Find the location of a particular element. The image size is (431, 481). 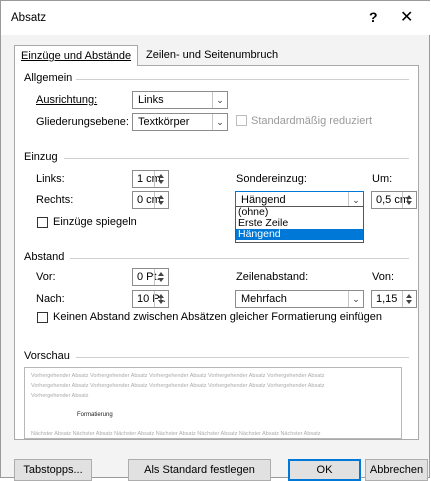

nach-spinner: 10 Pt. is located at coordinates (150, 299).